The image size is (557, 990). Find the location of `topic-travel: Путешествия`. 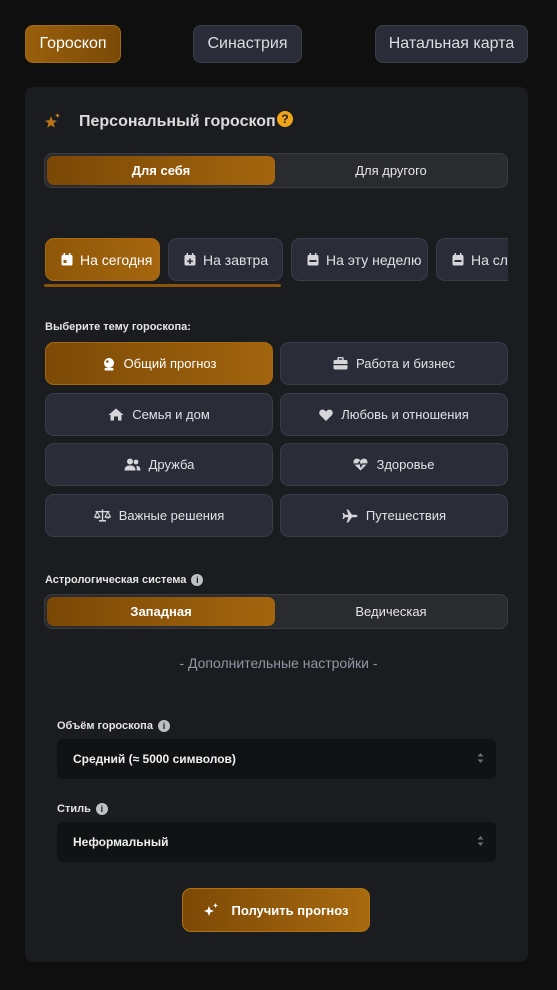

topic-travel: Путешествия is located at coordinates (394, 515).